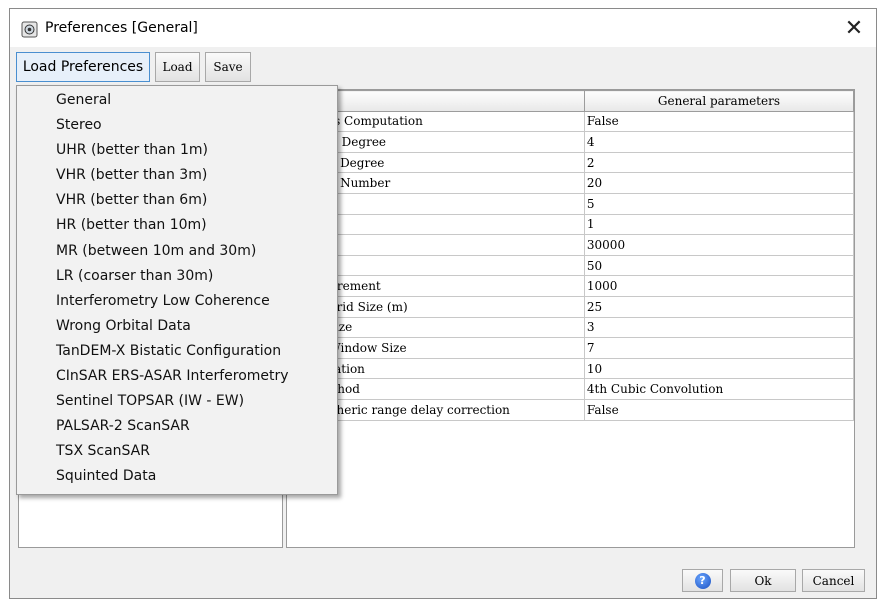 This screenshot has width=886, height=604. What do you see at coordinates (570, 142) in the screenshot?
I see `table-row: RG Poly Degree 4` at bounding box center [570, 142].